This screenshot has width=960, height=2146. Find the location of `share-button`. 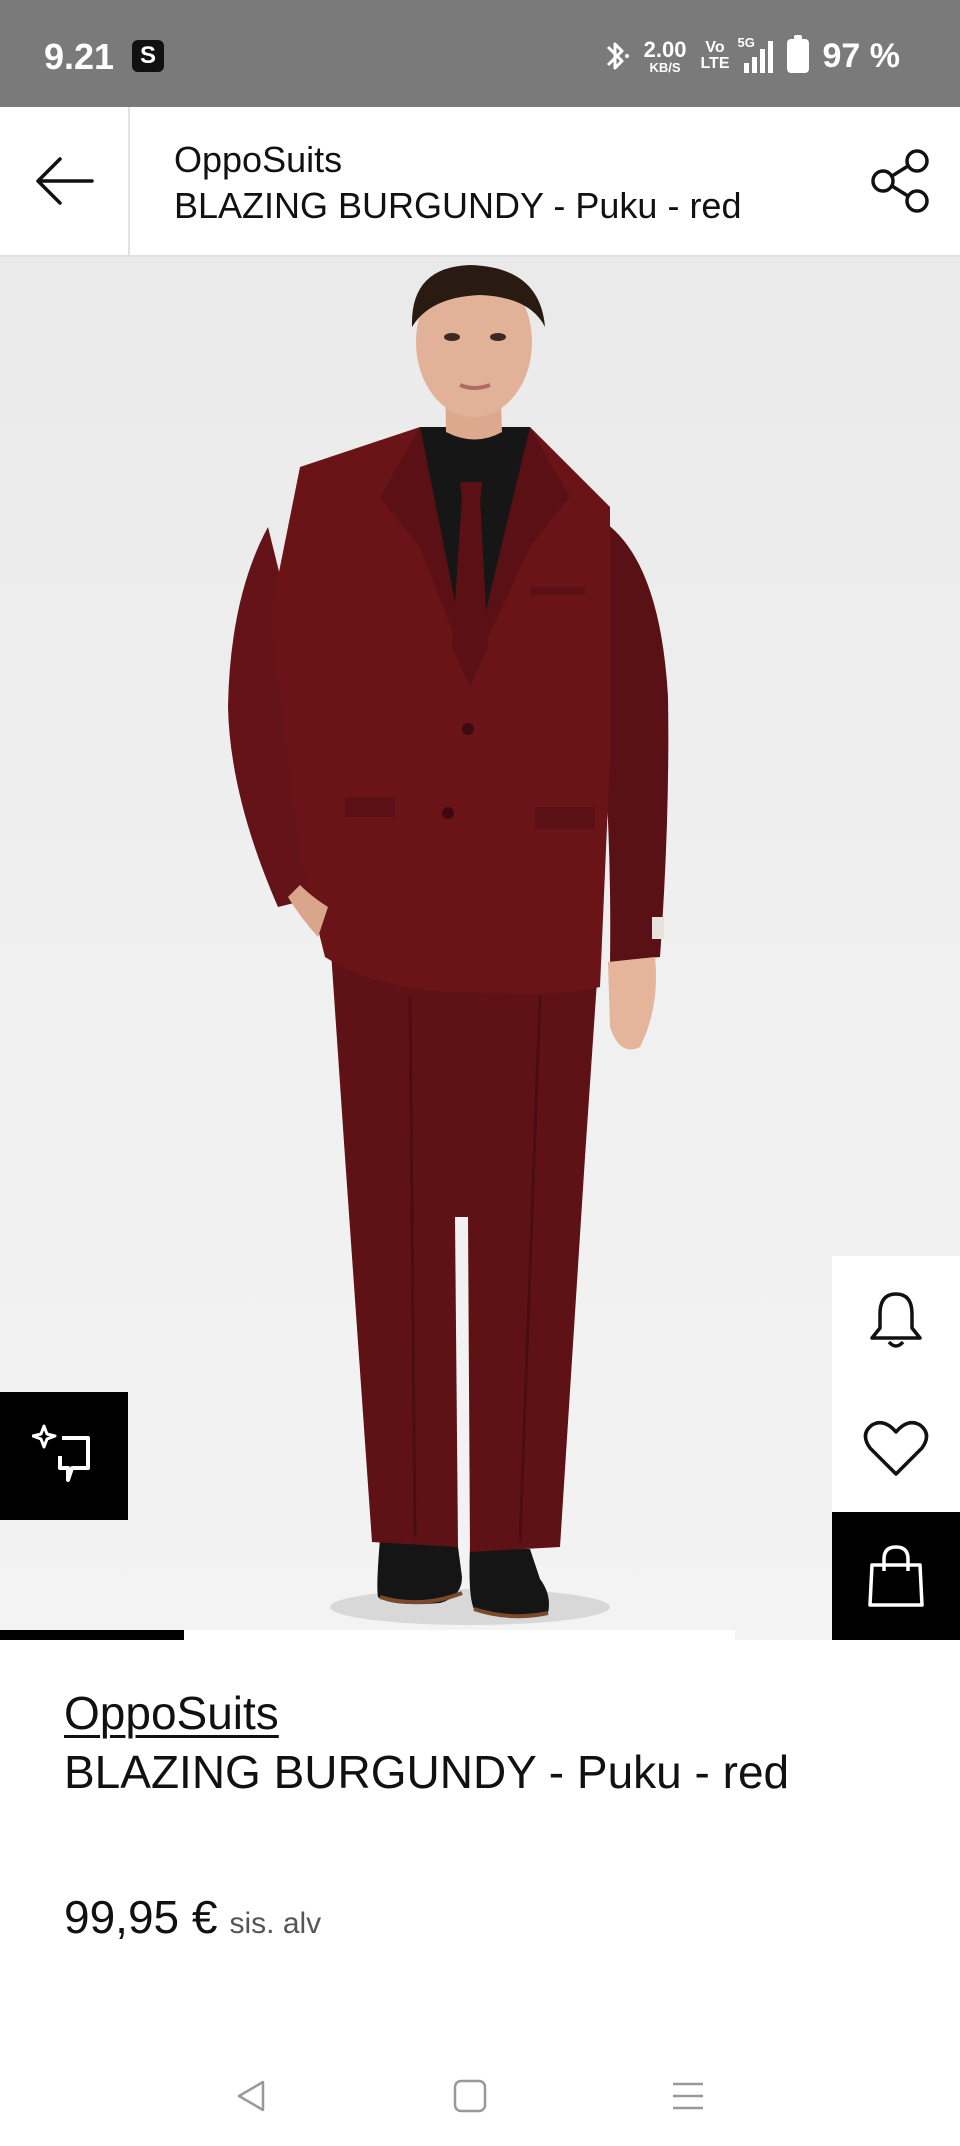

share-button is located at coordinates (902, 181).